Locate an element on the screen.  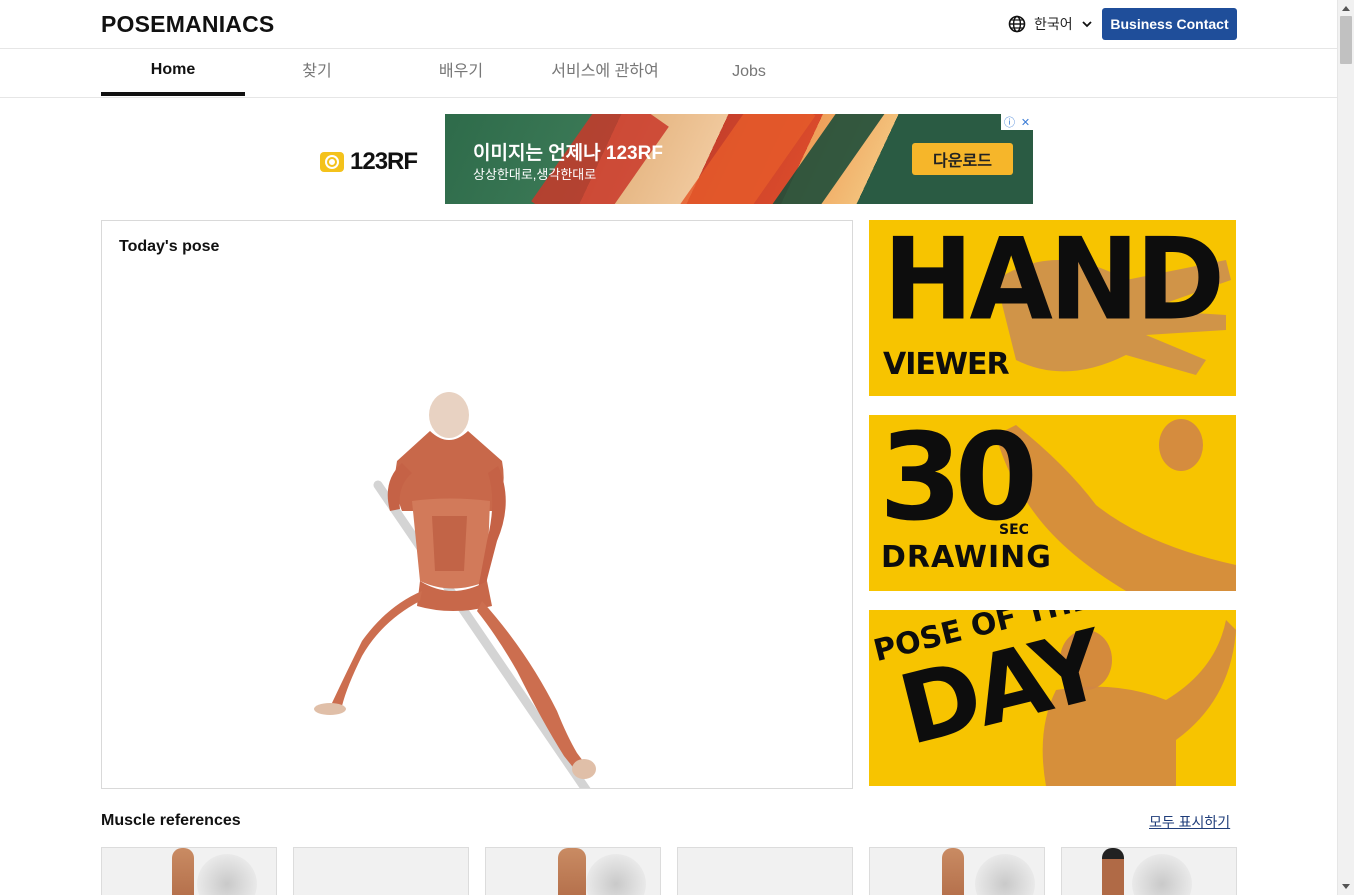
close-icon: ✕ is located at coordinates (1025, 122).